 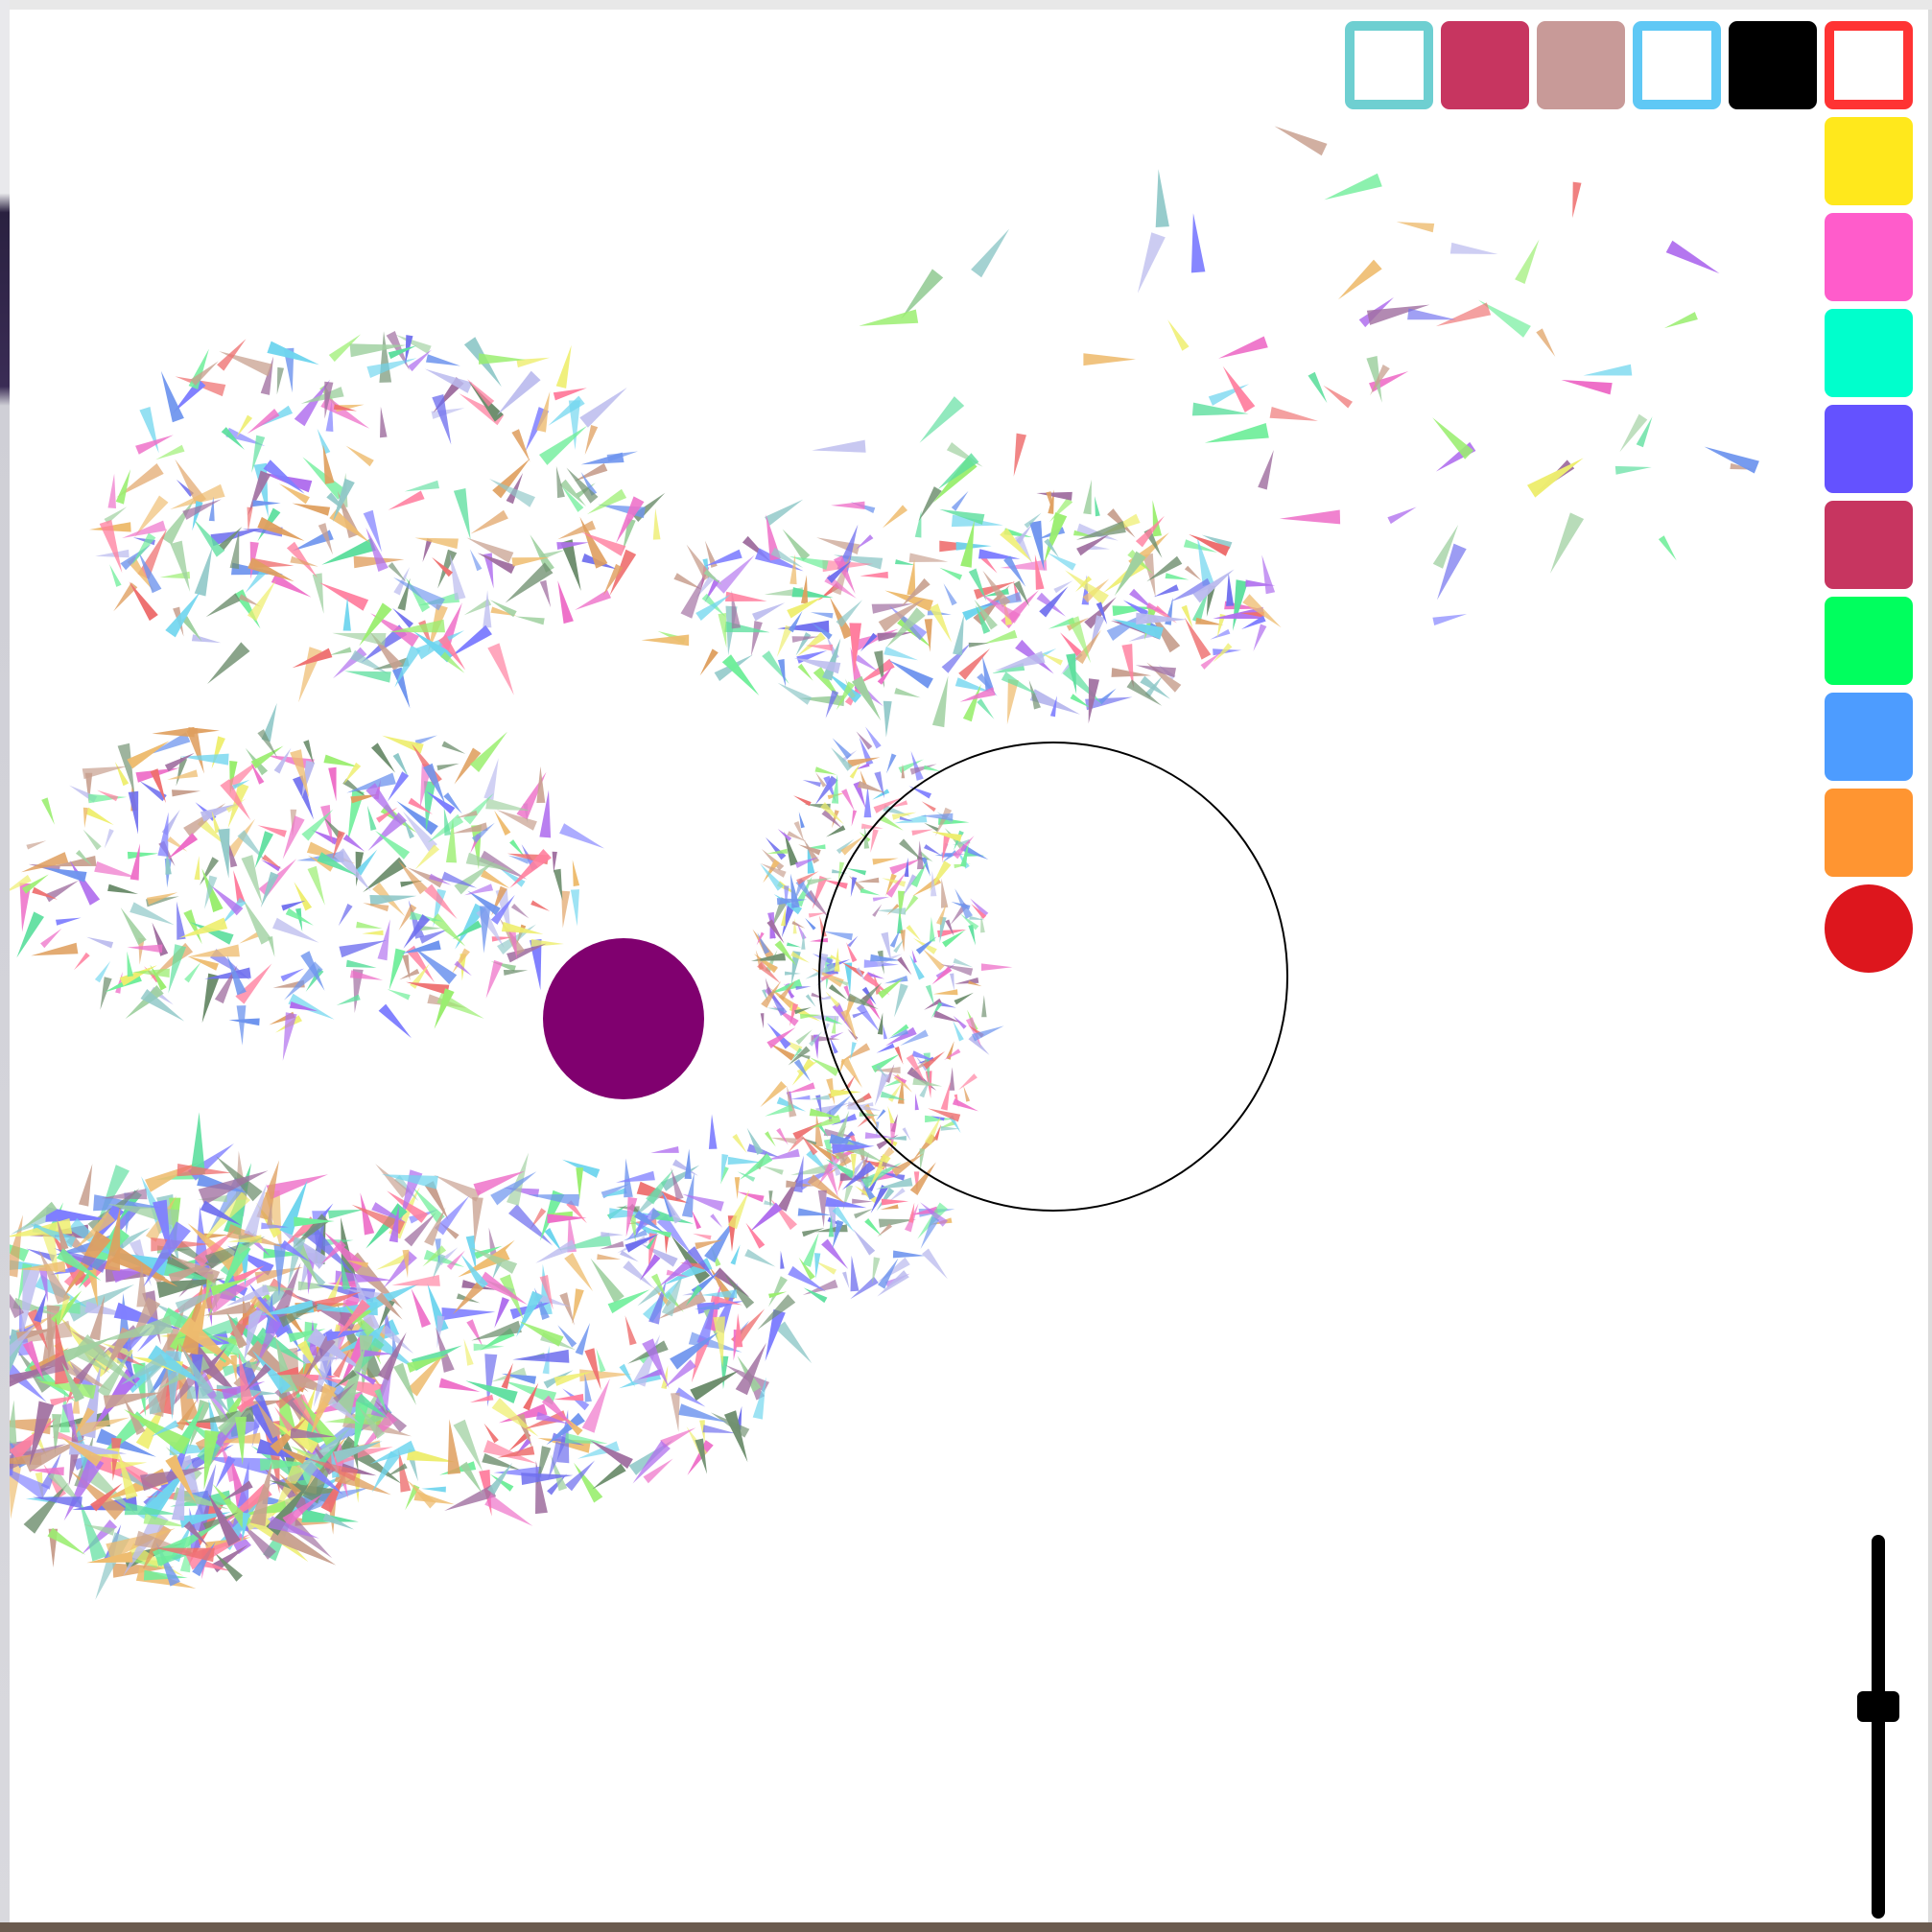 I want to click on swatch-orange, so click(x=1869, y=833).